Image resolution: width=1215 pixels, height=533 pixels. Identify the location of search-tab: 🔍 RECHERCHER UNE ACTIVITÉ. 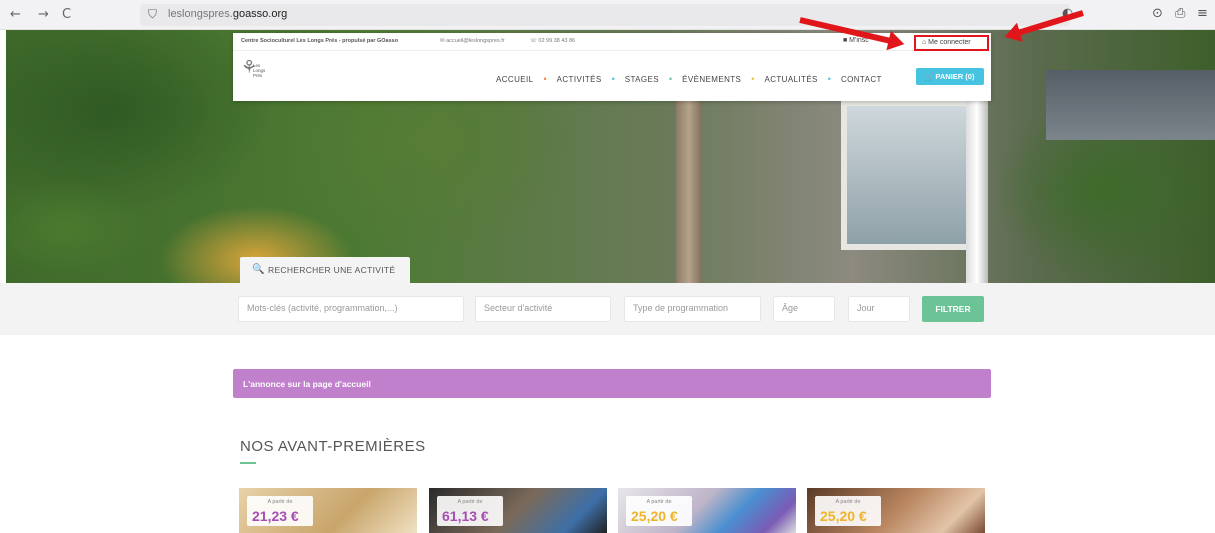
(325, 270).